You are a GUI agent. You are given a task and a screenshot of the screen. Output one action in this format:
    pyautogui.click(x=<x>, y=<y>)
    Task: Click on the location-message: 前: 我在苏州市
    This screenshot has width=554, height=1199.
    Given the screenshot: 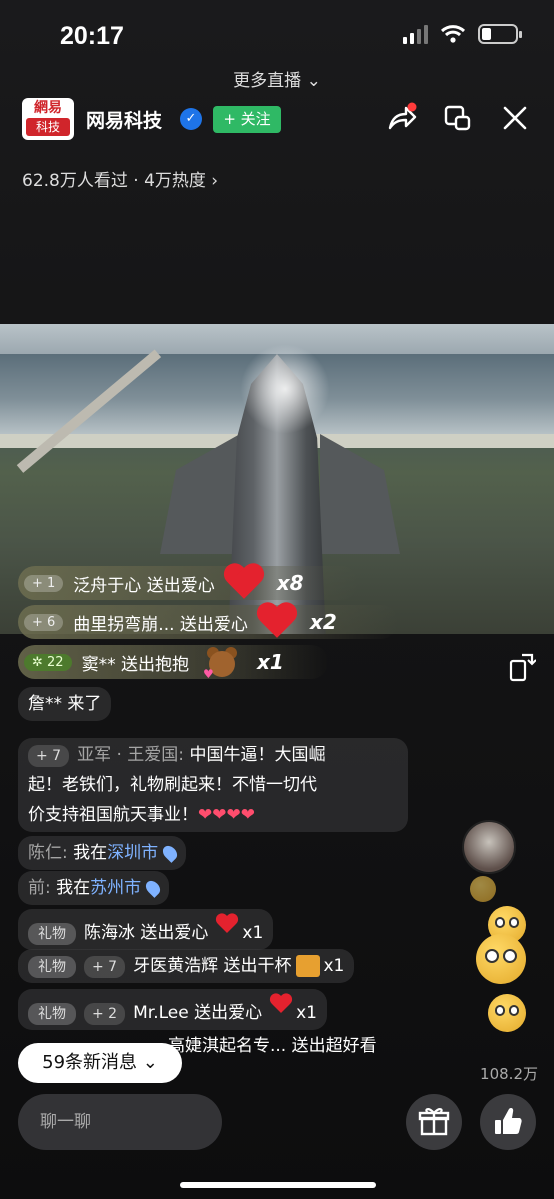 What is the action you would take?
    pyautogui.click(x=94, y=888)
    